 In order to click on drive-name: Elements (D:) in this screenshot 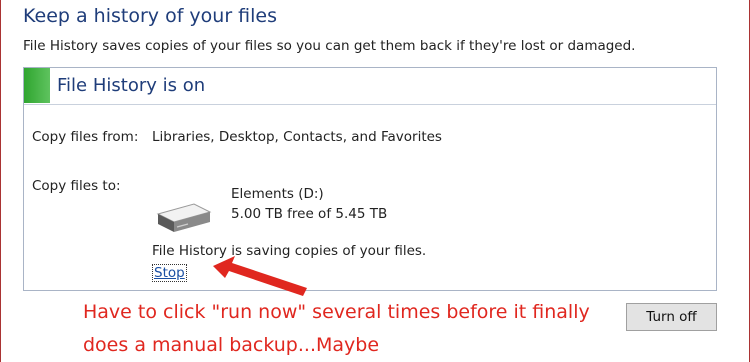, I will do `click(277, 194)`.